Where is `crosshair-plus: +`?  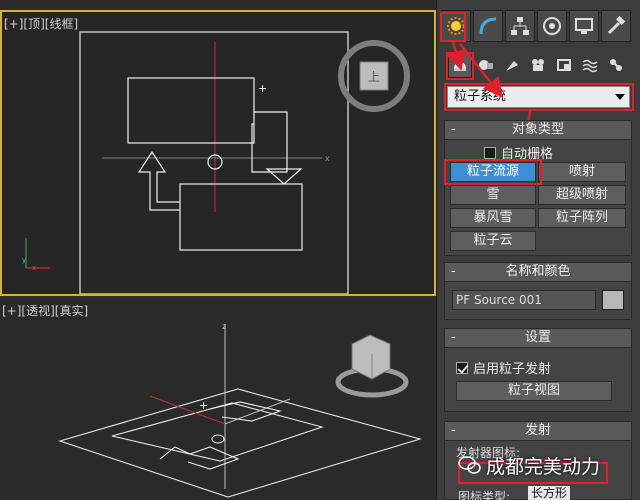
crosshair-plus: + is located at coordinates (262, 88).